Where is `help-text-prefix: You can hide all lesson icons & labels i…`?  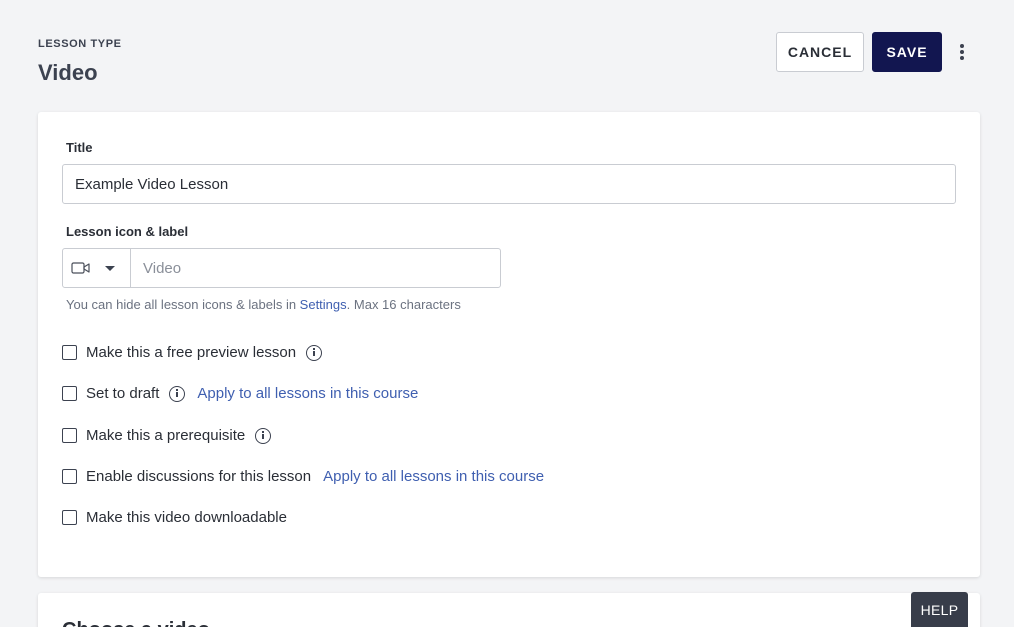
help-text-prefix: You can hide all lesson icons & labels i… is located at coordinates (183, 304).